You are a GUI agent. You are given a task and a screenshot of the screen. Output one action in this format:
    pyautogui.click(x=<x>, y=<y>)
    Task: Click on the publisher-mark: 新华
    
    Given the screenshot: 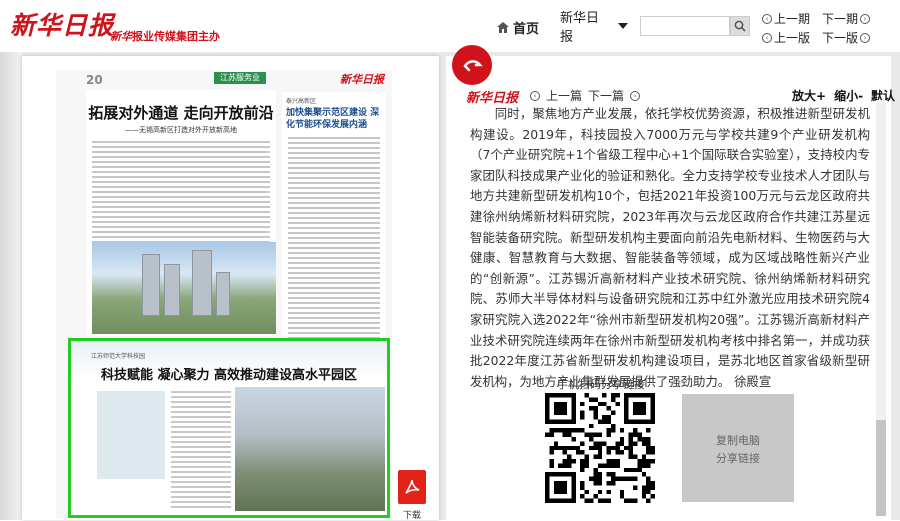 What is the action you would take?
    pyautogui.click(x=121, y=36)
    